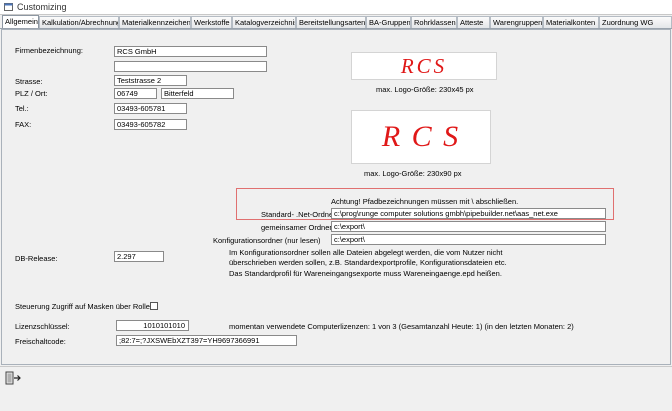  What do you see at coordinates (152, 325) in the screenshot?
I see `license-key-field: 1010101010` at bounding box center [152, 325].